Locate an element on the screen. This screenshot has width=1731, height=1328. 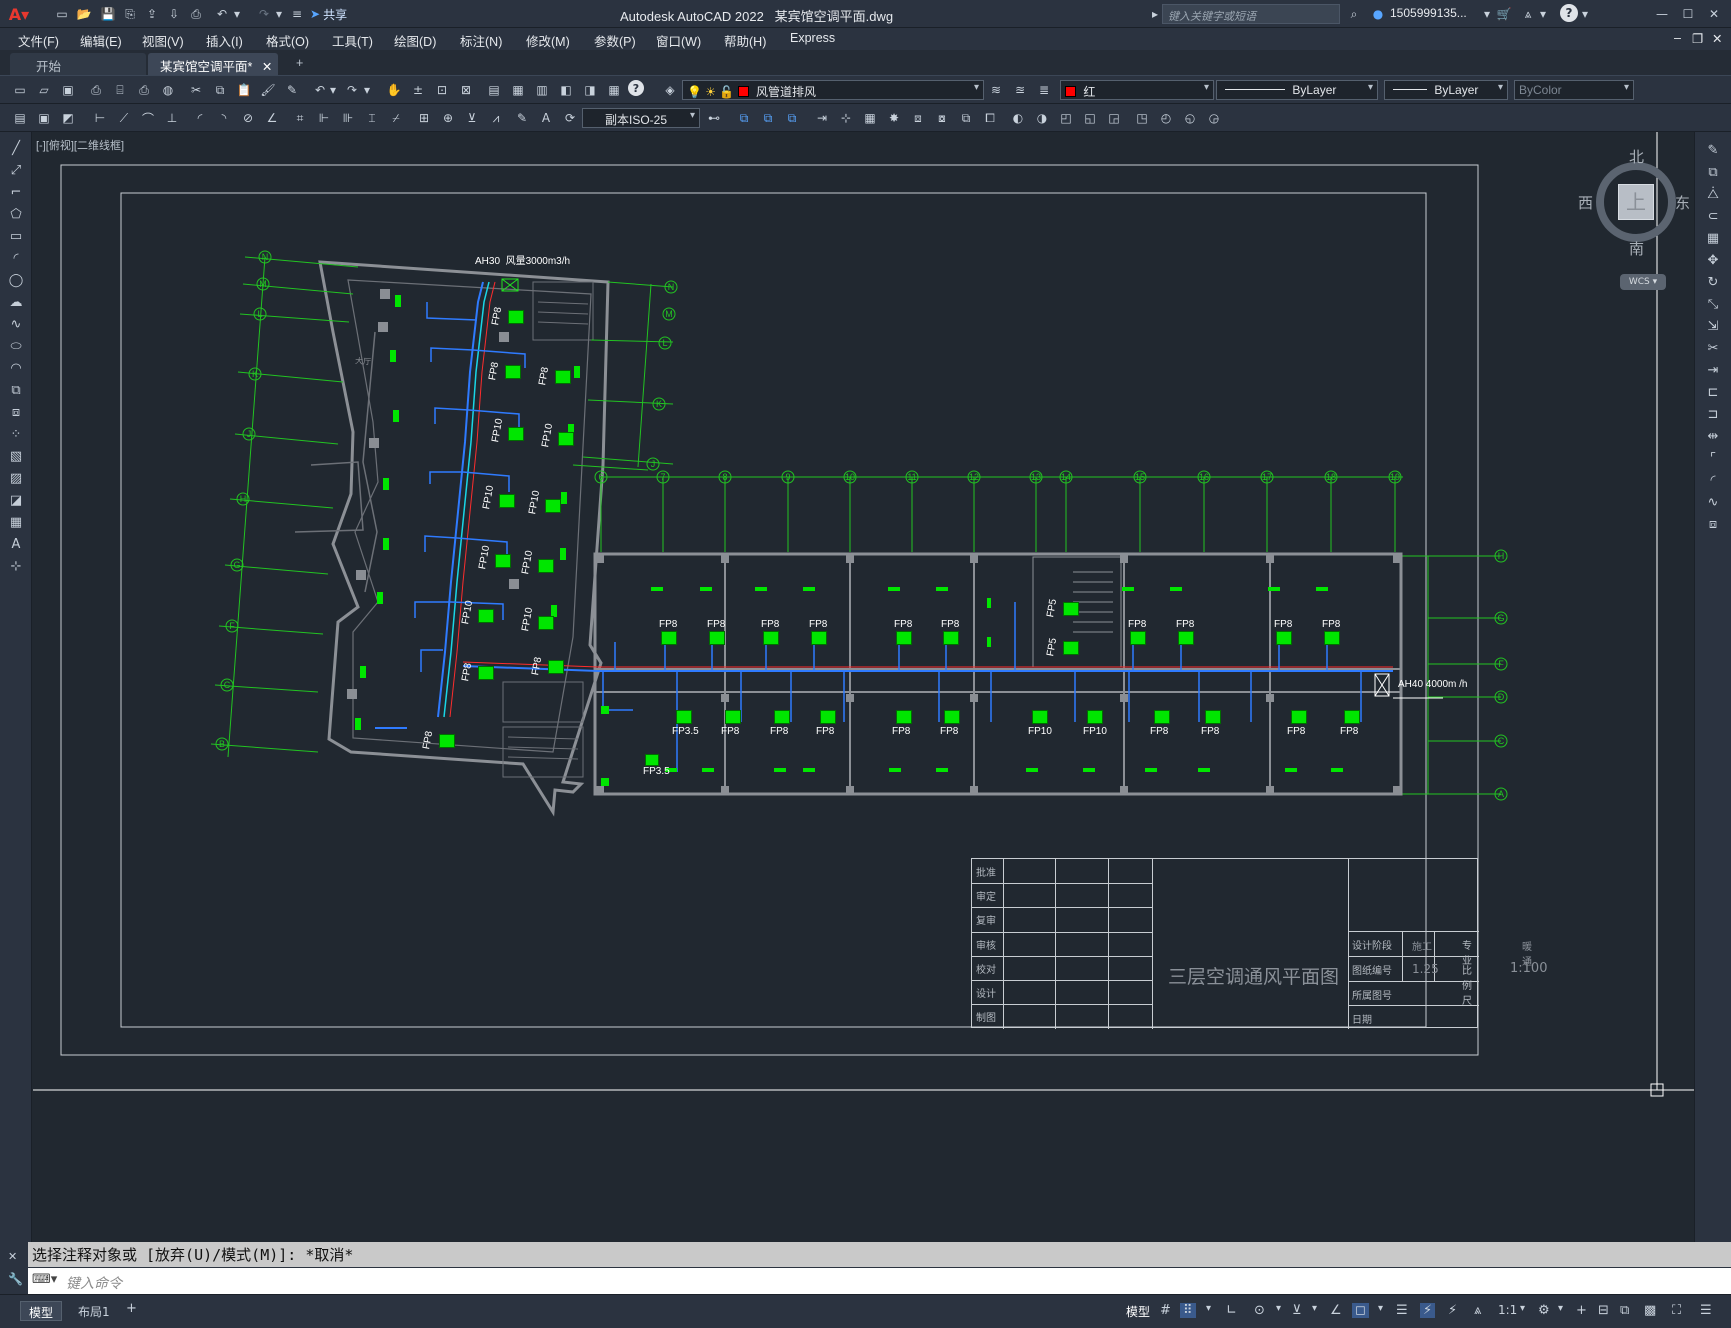
jogged-icon: ◝ is located at coordinates (224, 118).